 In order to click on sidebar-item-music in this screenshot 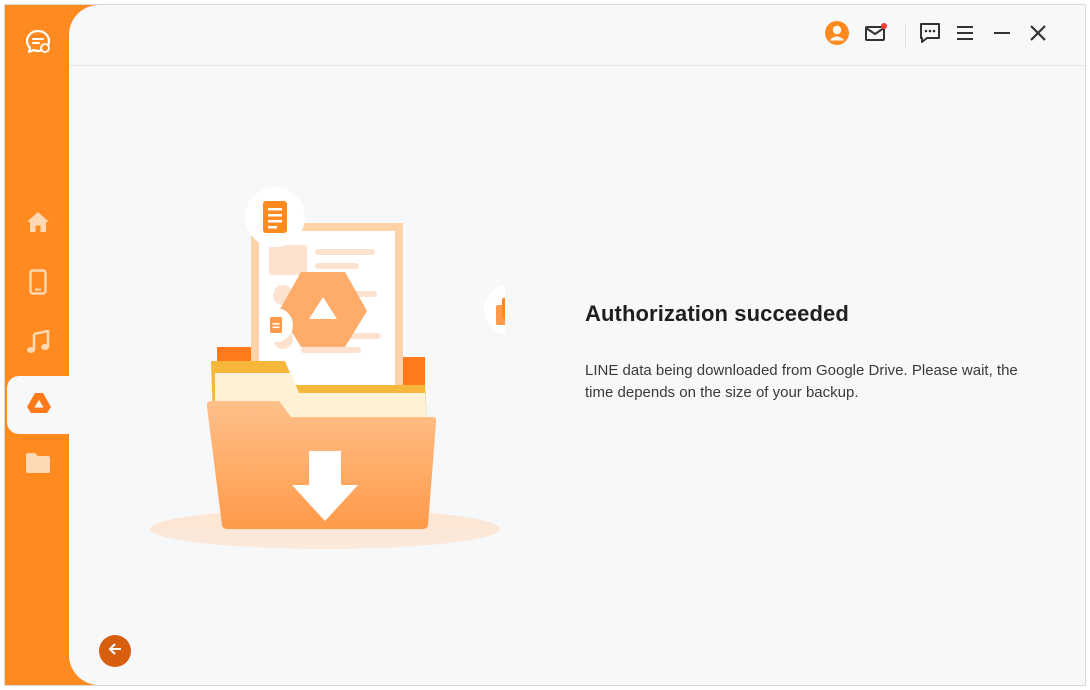, I will do `click(38, 344)`.